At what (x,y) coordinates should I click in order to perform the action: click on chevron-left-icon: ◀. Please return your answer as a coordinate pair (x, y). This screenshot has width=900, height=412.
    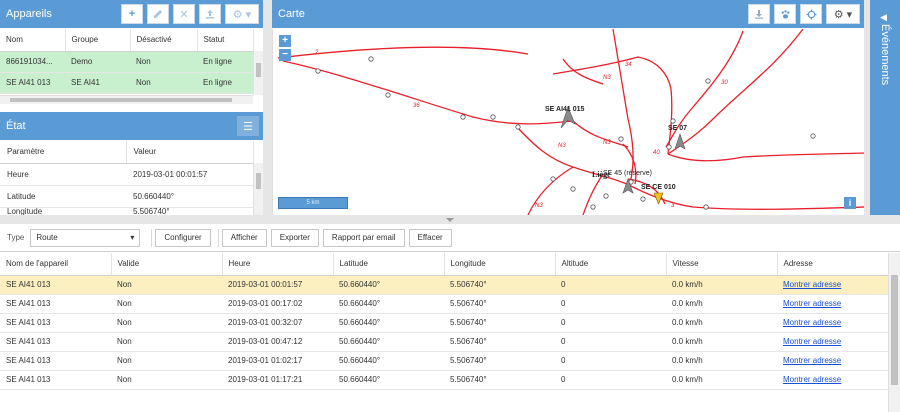
    Looking at the image, I should click on (883, 17).